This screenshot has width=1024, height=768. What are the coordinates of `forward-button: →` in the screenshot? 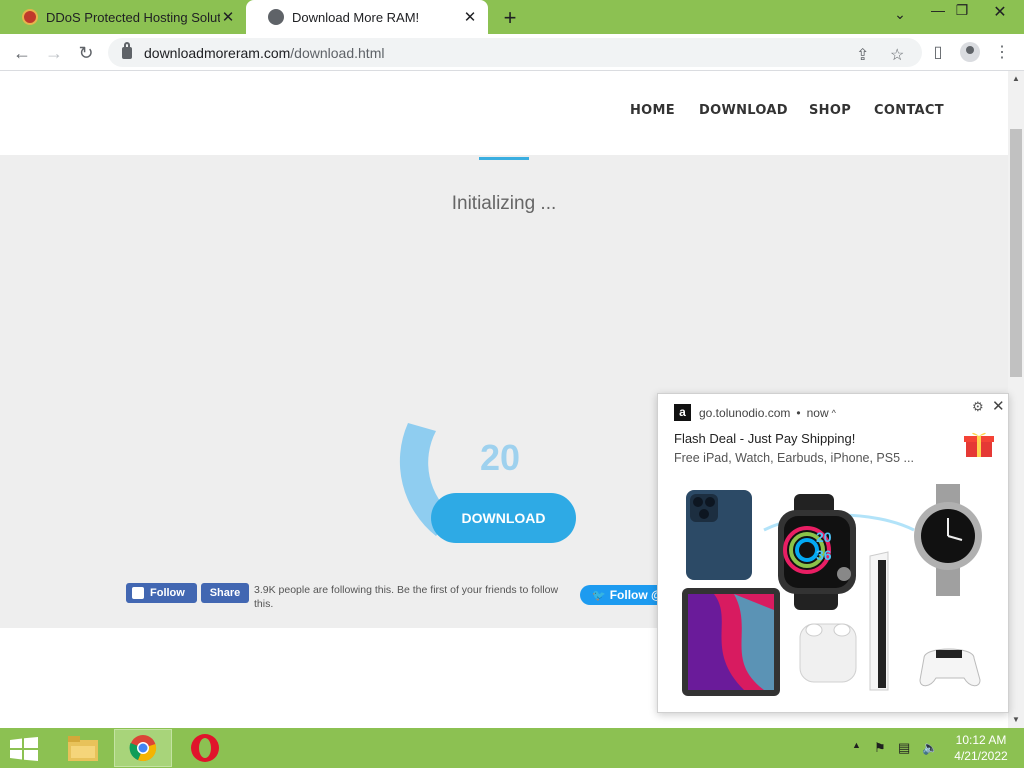 It's located at (54, 53).